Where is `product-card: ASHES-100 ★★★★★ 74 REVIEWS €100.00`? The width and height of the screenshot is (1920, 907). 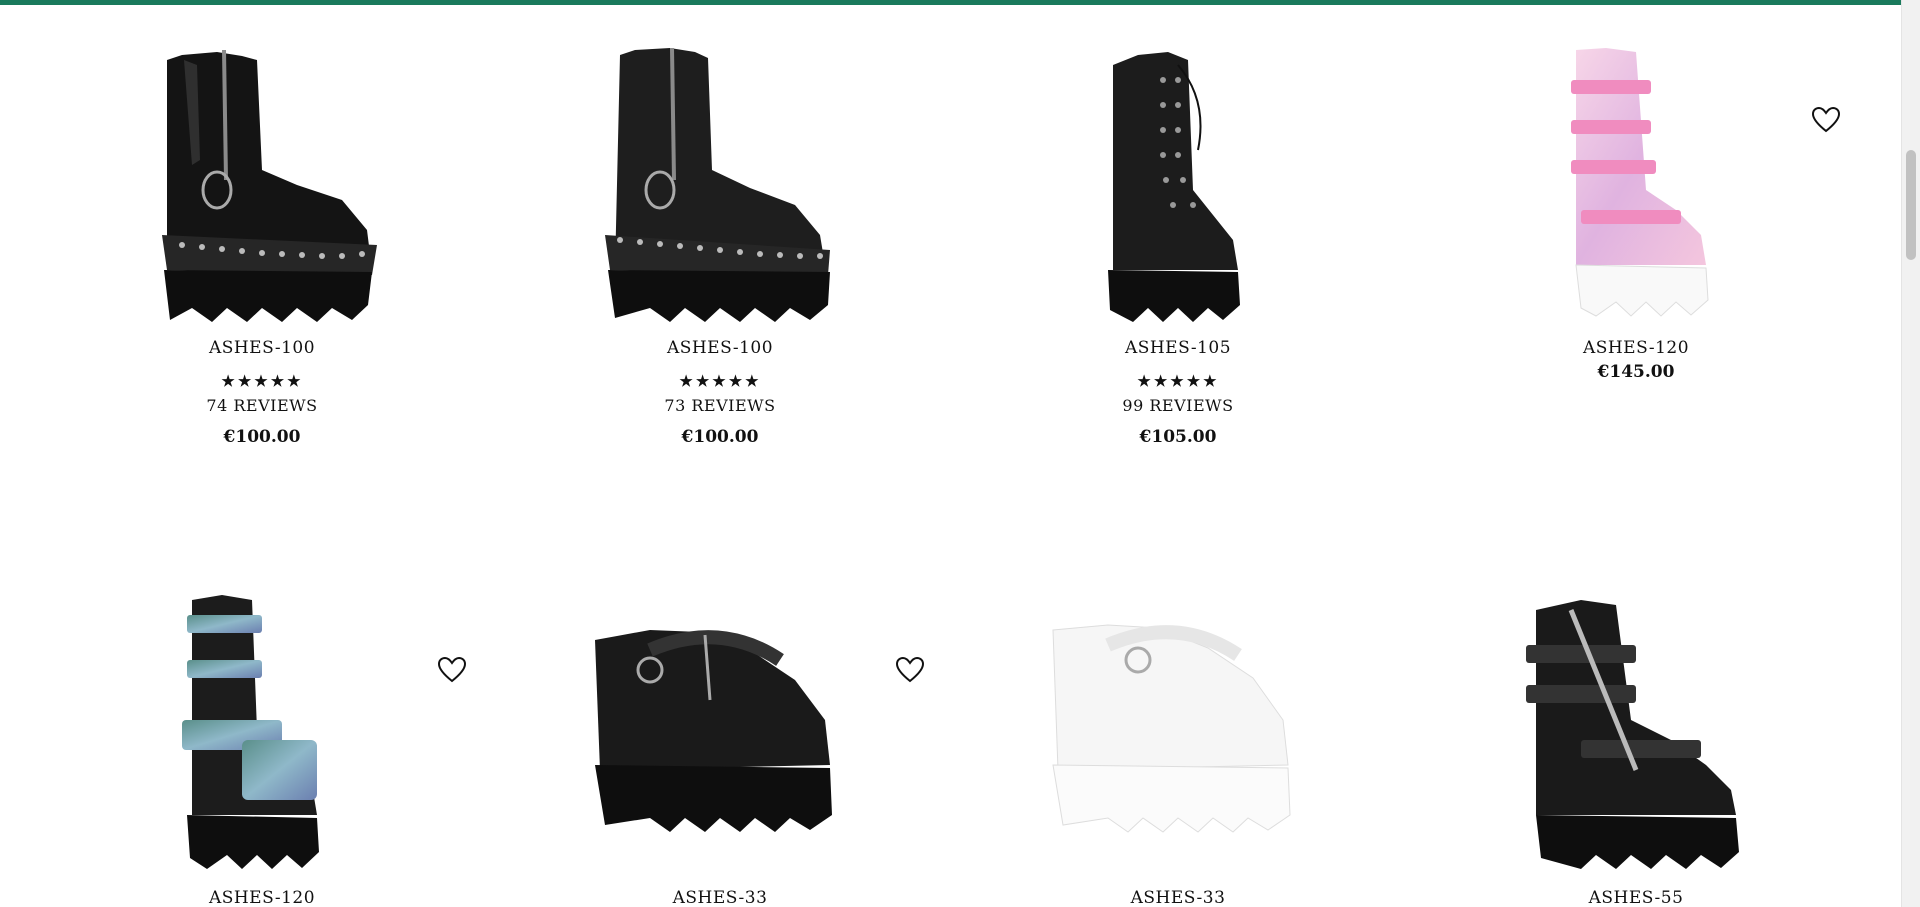
product-card: ASHES-100 ★★★★★ 74 REVIEWS €100.00 is located at coordinates (262, 243).